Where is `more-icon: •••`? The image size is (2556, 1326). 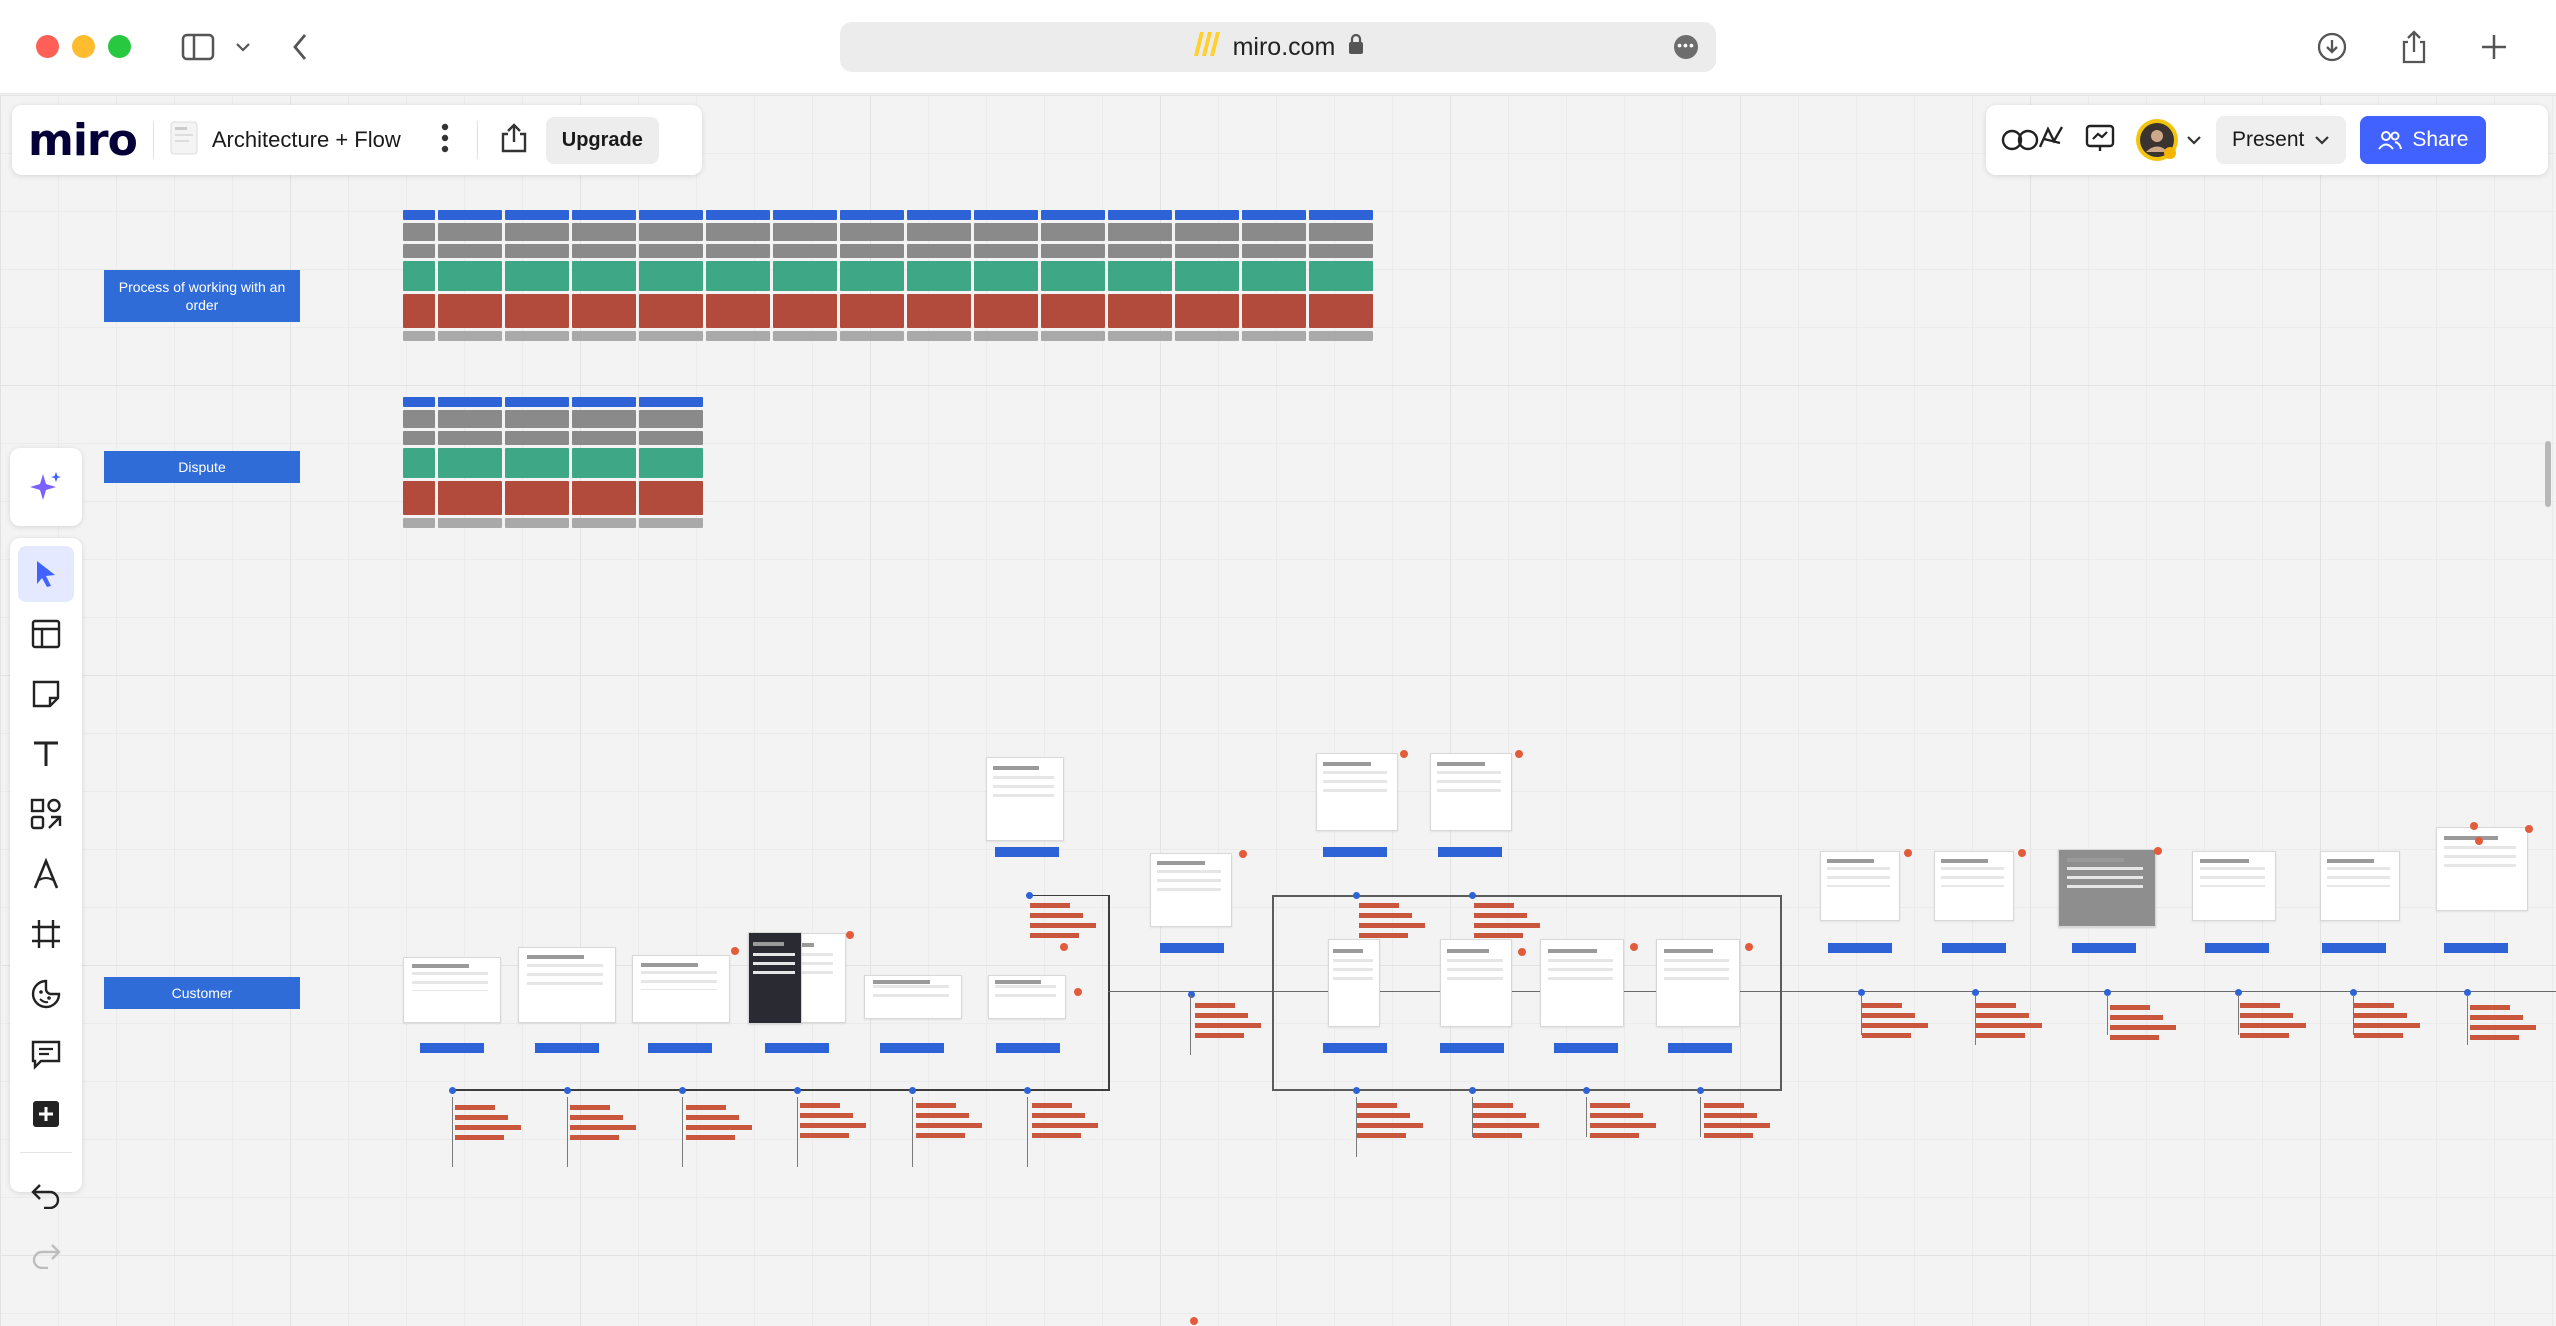
more-icon: ••• is located at coordinates (1686, 47).